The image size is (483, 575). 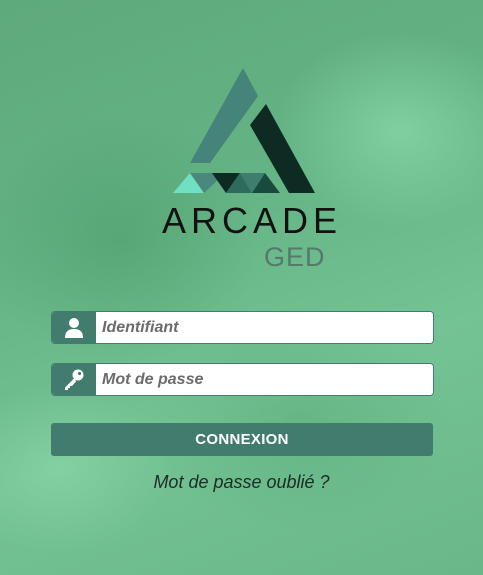 What do you see at coordinates (241, 482) in the screenshot?
I see `forgot-password-link: Mot de passe oublié ?` at bounding box center [241, 482].